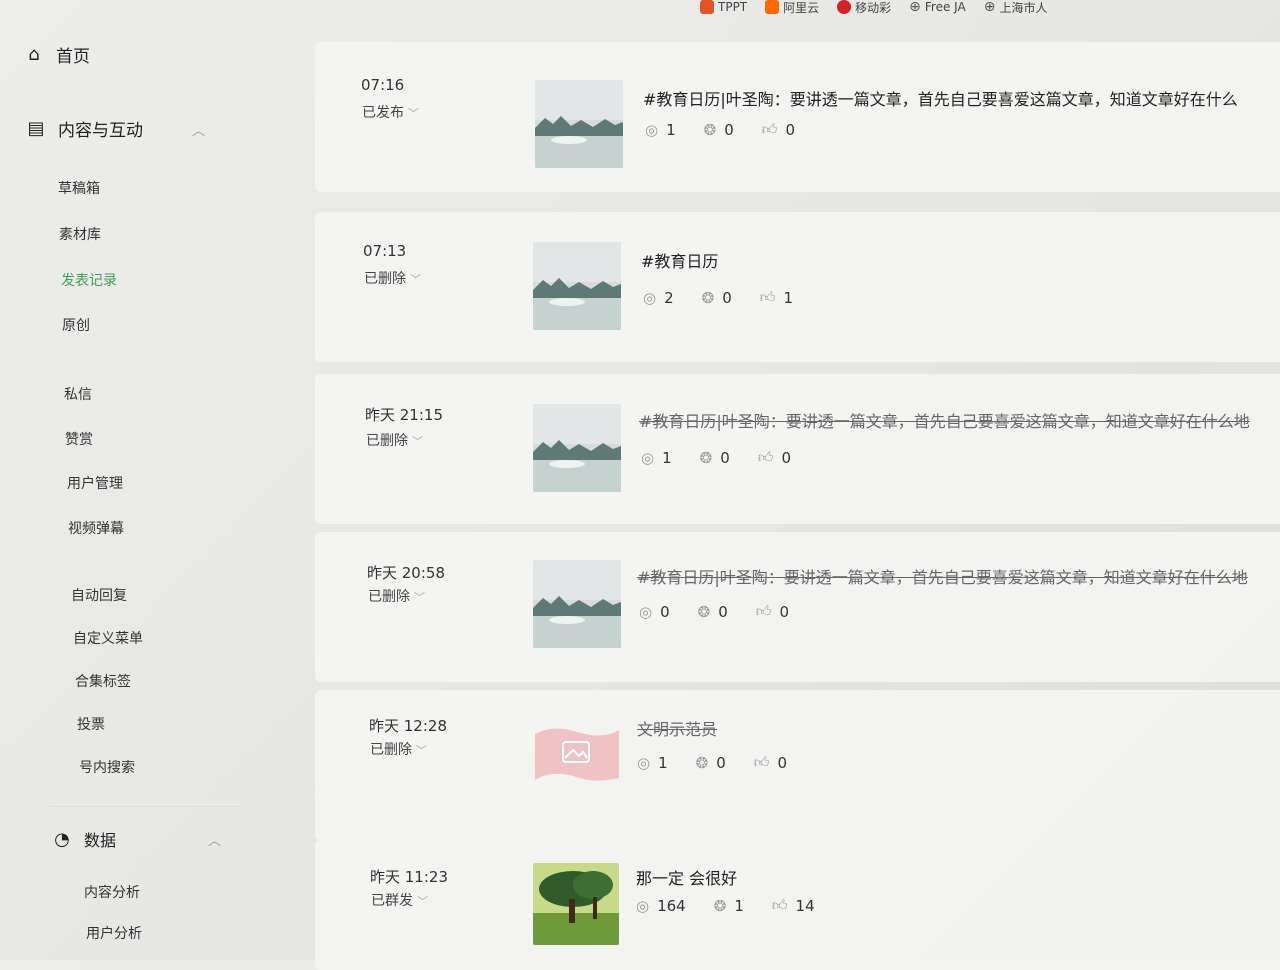 The height and width of the screenshot is (970, 1280). I want to click on post-title: #教育日历|叶圣陶：要讲透一篇文章，首先自己要喜爱这篇文章，知道文章好在什么, so click(940, 98).